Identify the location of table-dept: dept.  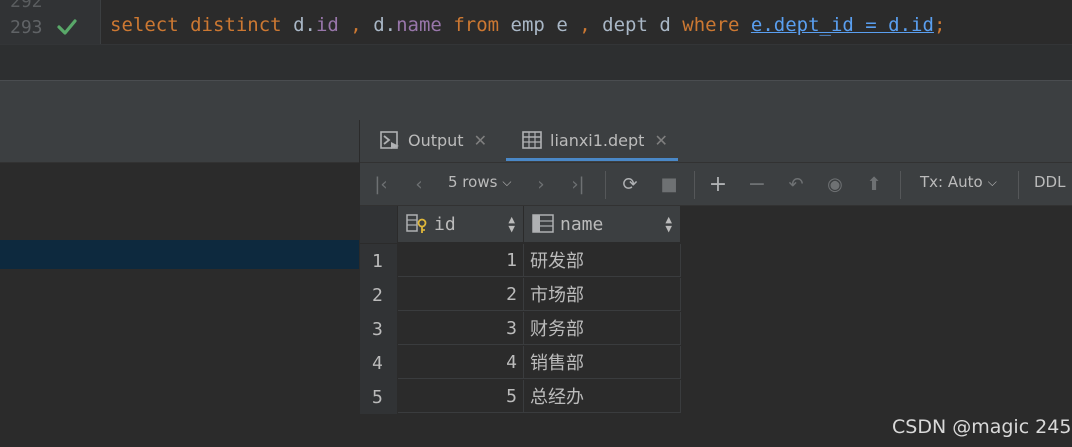
(625, 25).